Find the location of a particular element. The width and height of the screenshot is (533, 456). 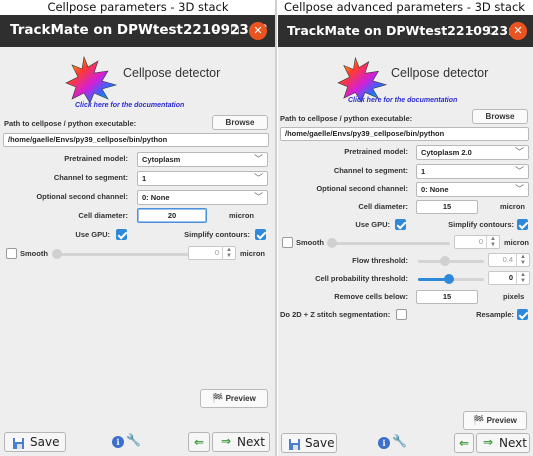

caption-left: Cellpose parameters - 3D stack is located at coordinates (138, 7).